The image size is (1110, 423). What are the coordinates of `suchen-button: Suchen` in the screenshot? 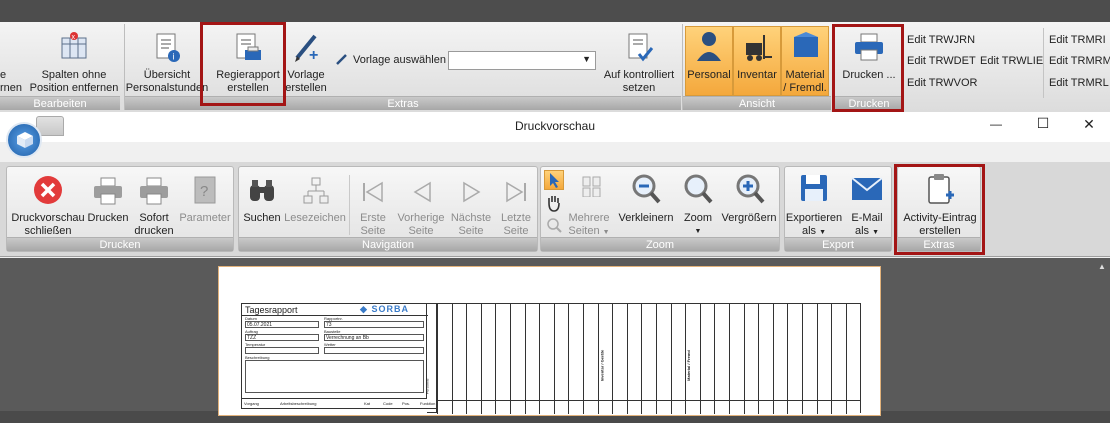 It's located at (262, 203).